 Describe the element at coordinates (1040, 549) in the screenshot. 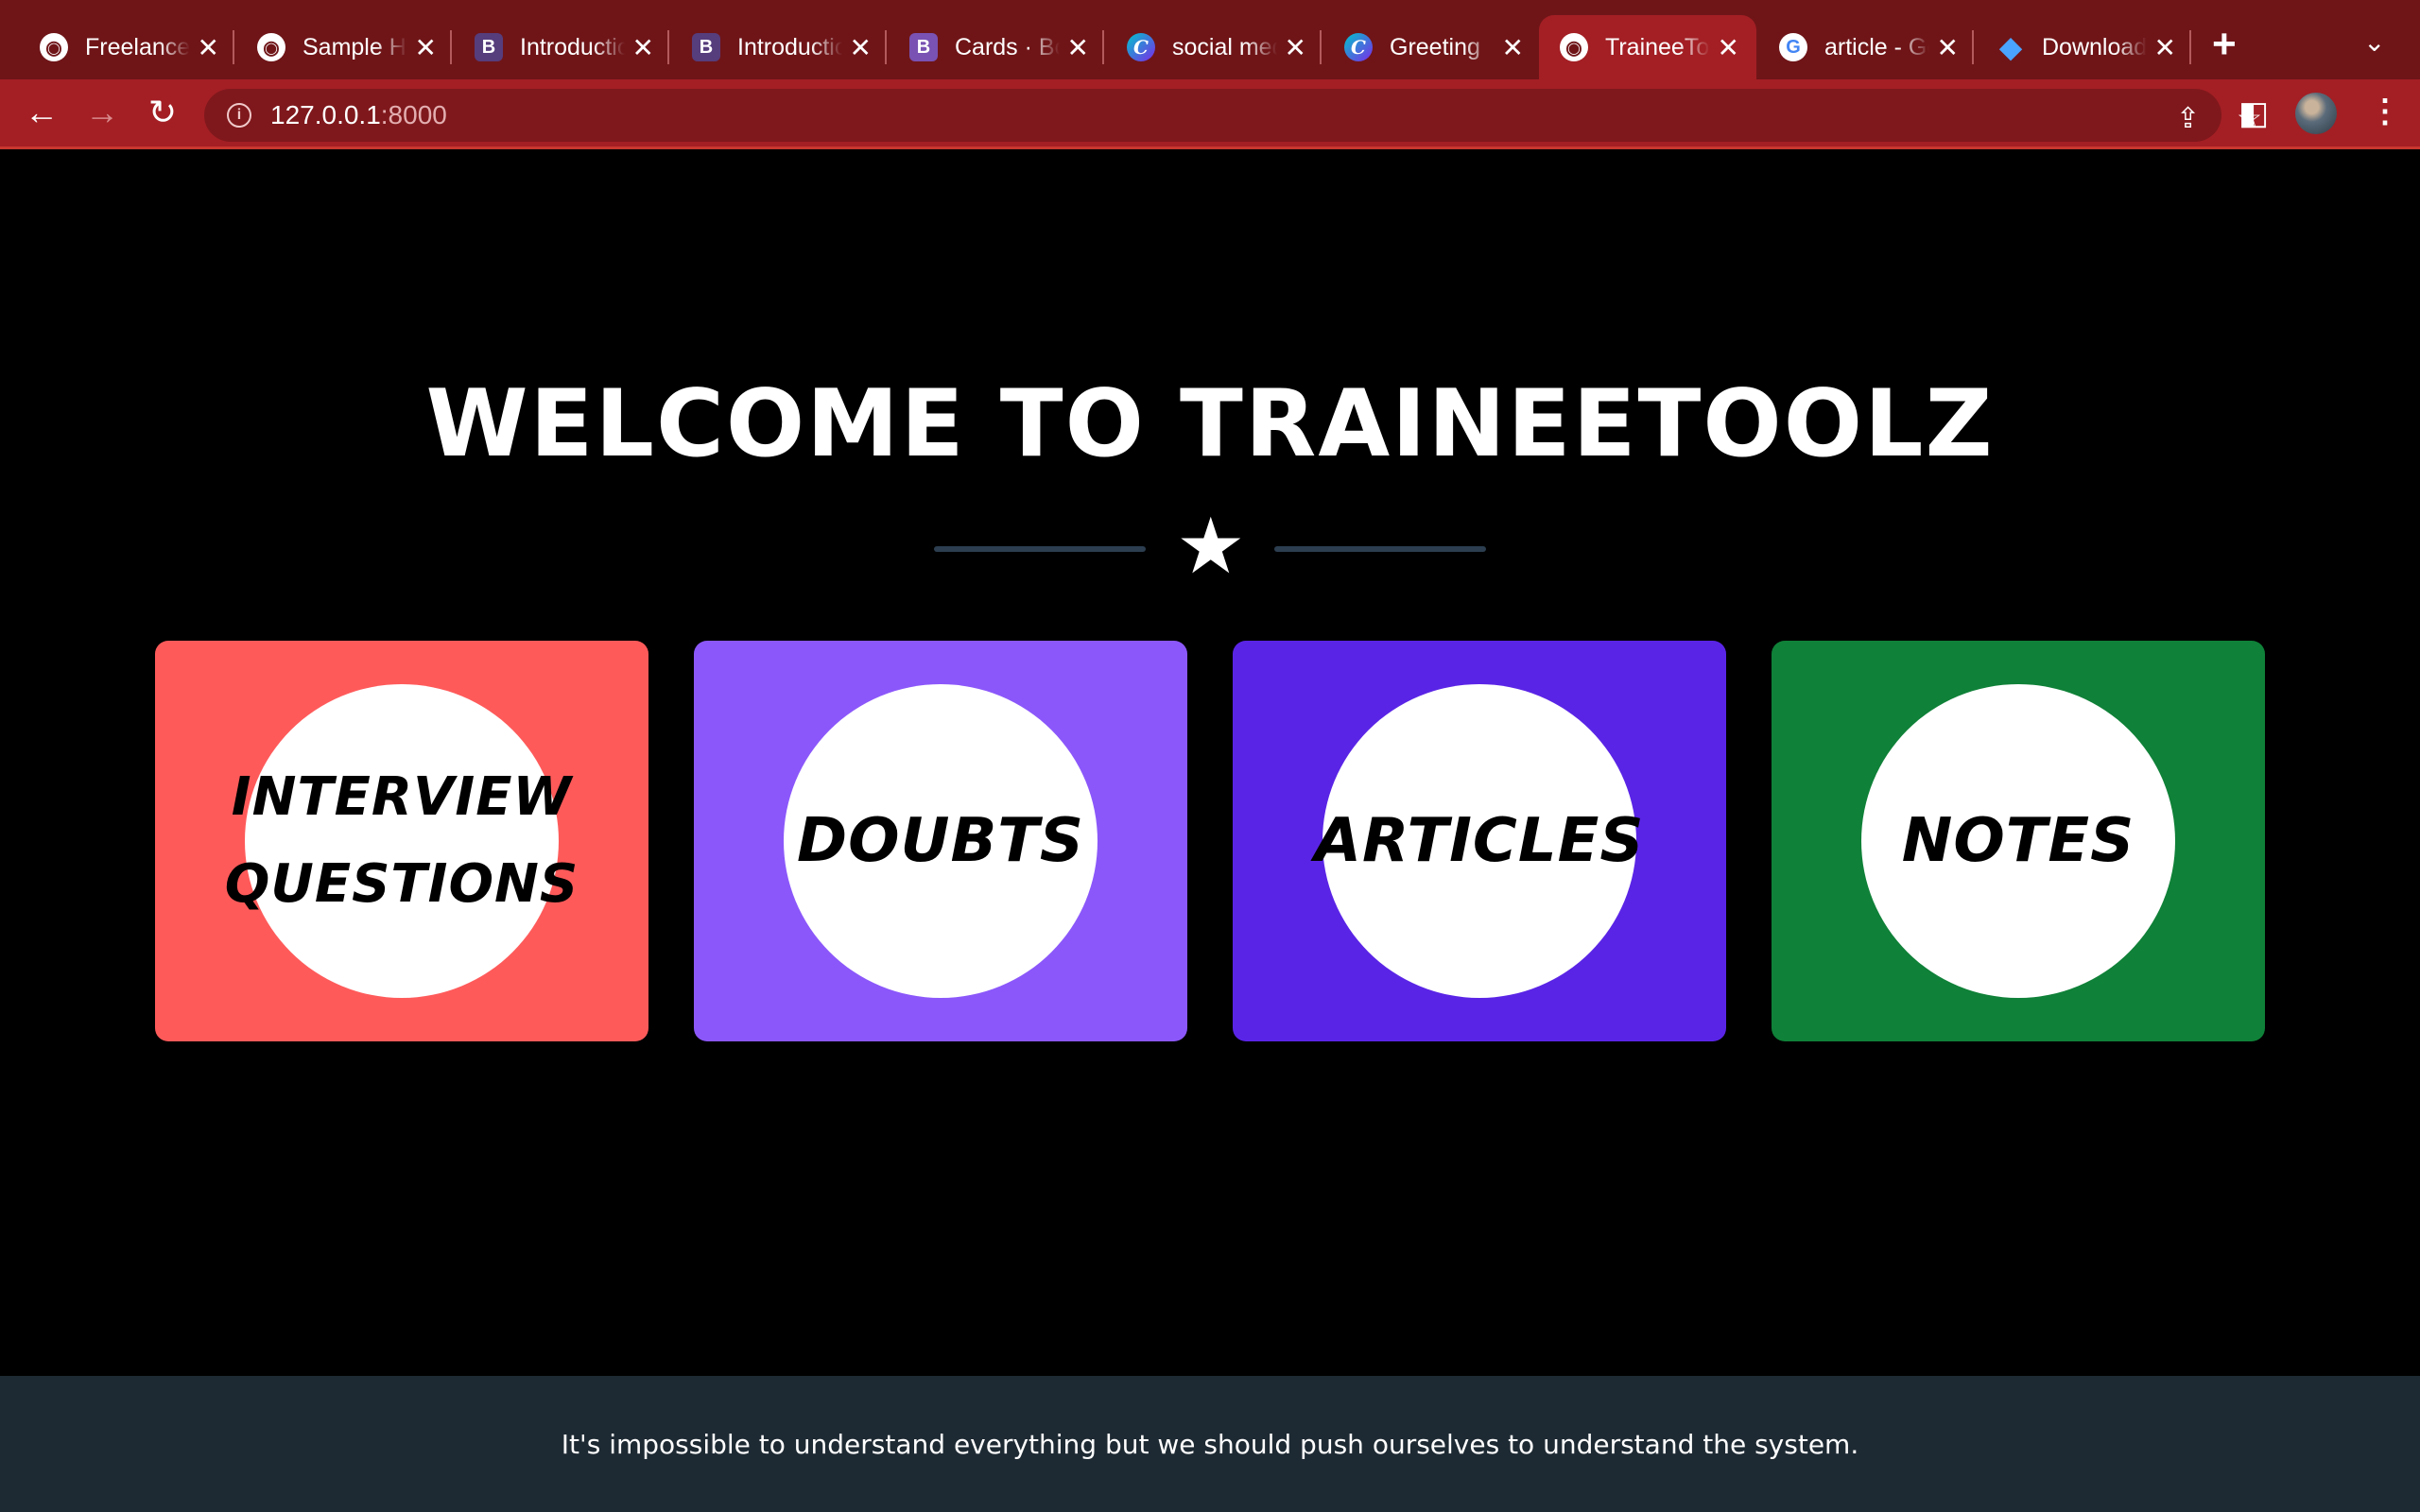

I see `divider-line-left` at that location.